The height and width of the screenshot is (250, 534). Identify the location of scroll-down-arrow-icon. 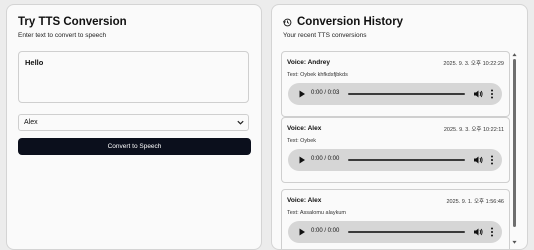
(514, 242).